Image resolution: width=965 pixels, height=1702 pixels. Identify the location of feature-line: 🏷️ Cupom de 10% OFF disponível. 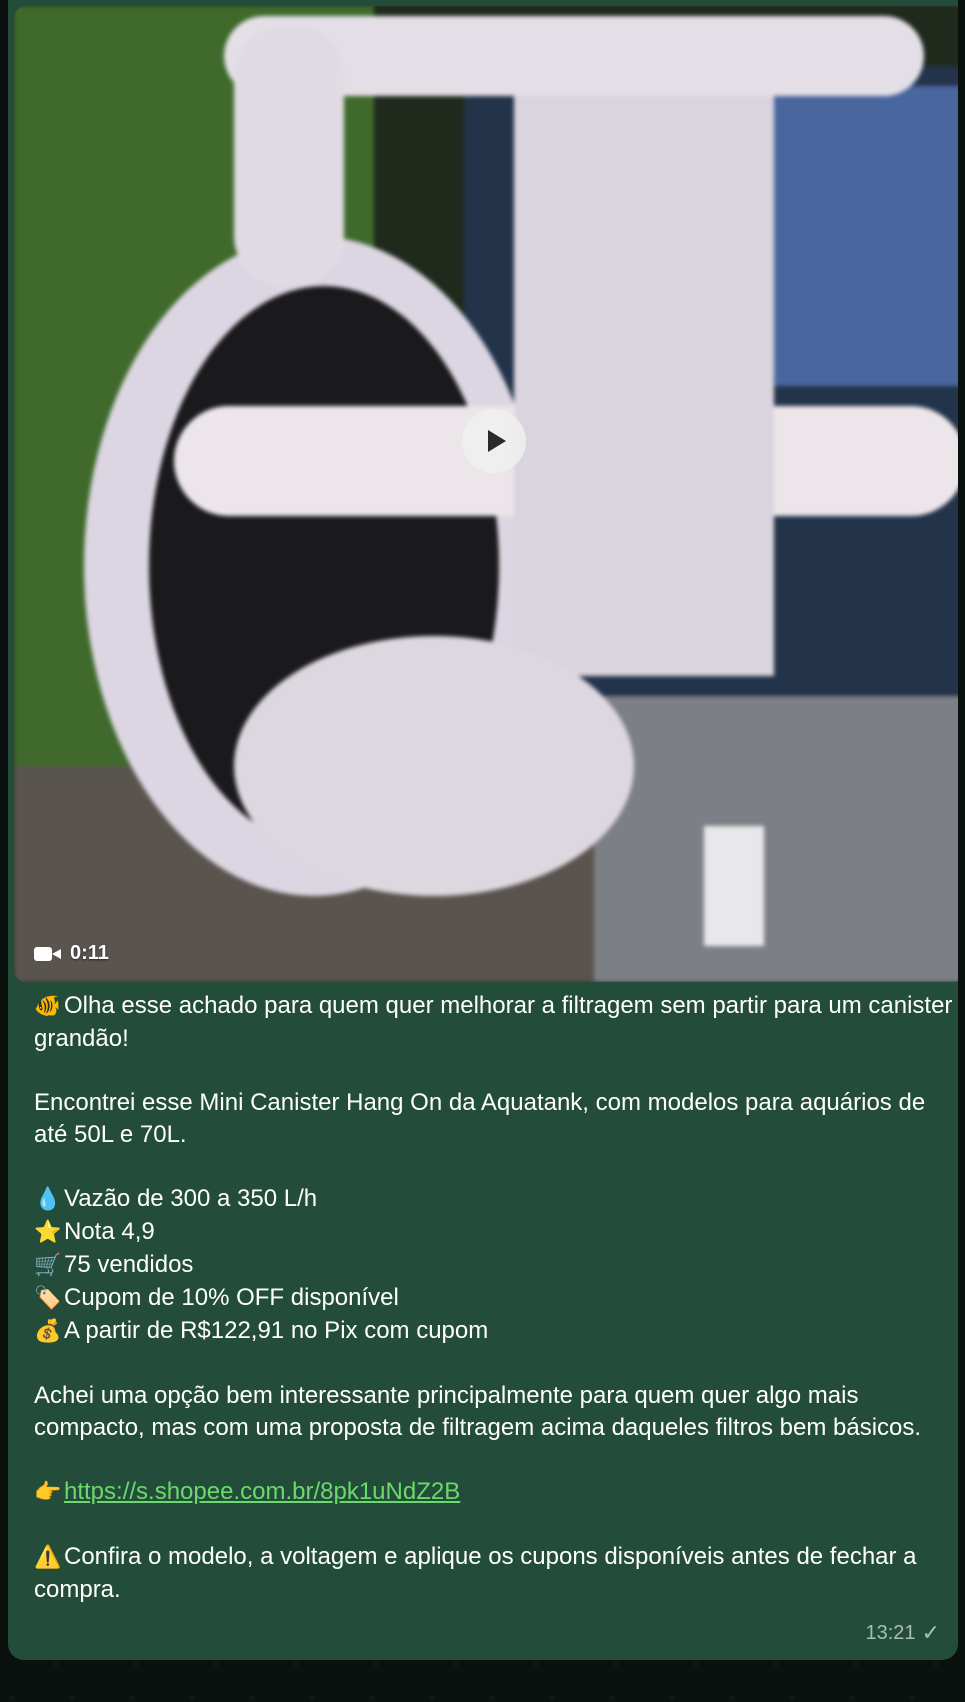
(494, 1298).